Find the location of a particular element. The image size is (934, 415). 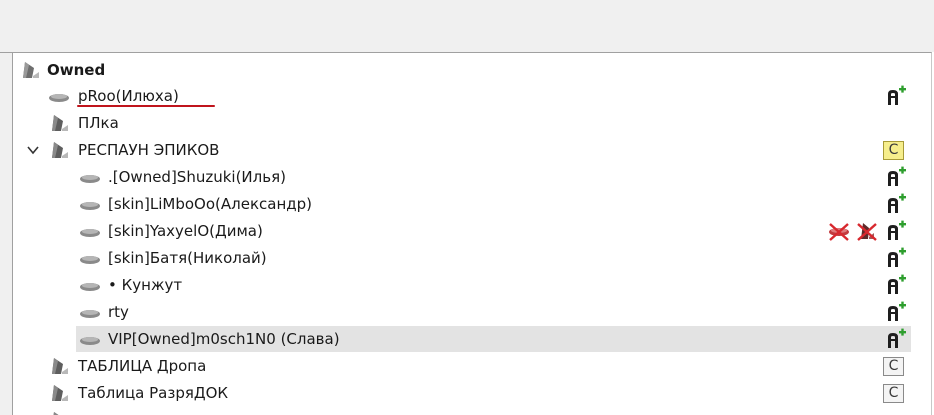

tree-root-owned: Owned is located at coordinates (472, 70).